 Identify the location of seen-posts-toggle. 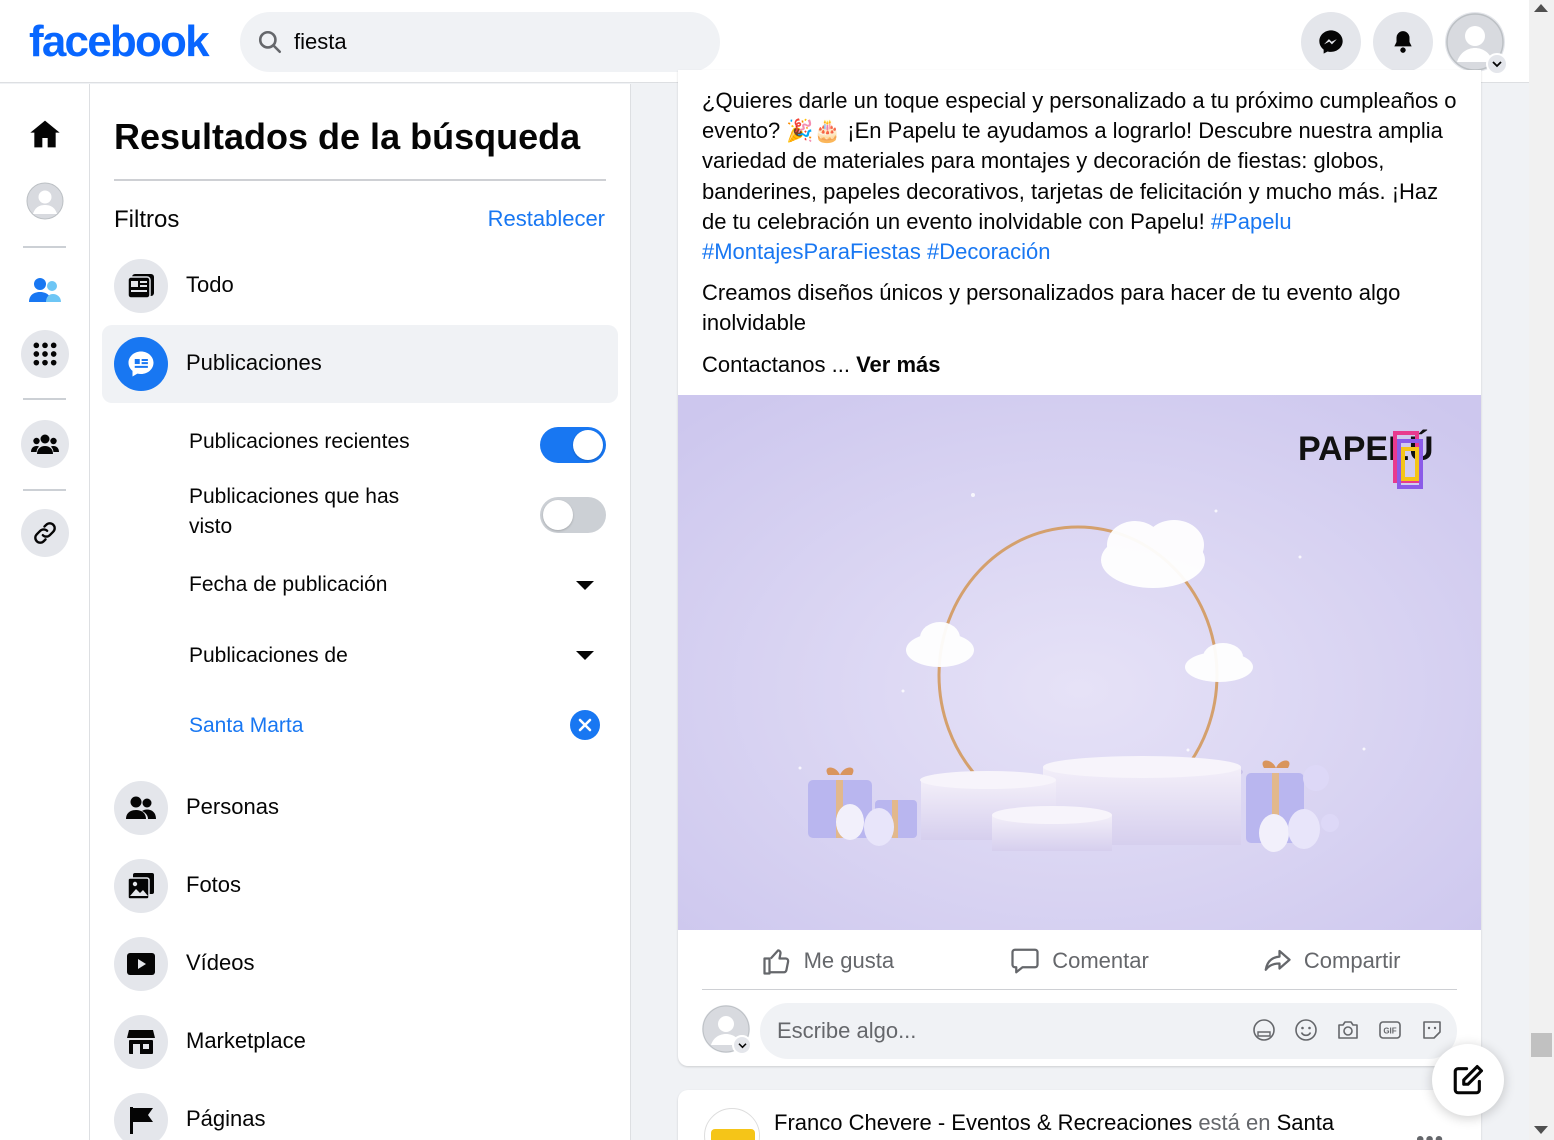
(573, 515).